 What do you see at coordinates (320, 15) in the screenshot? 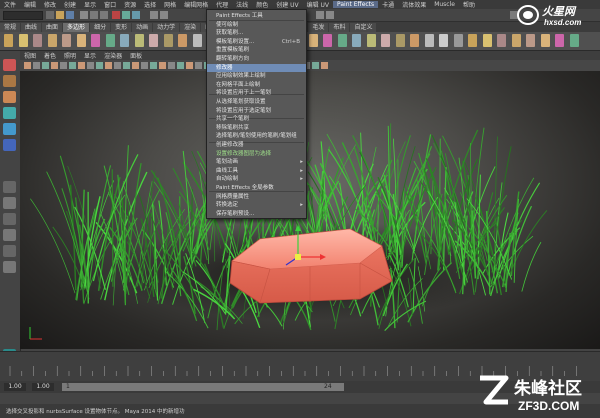
I see `render-settings-icon` at bounding box center [320, 15].